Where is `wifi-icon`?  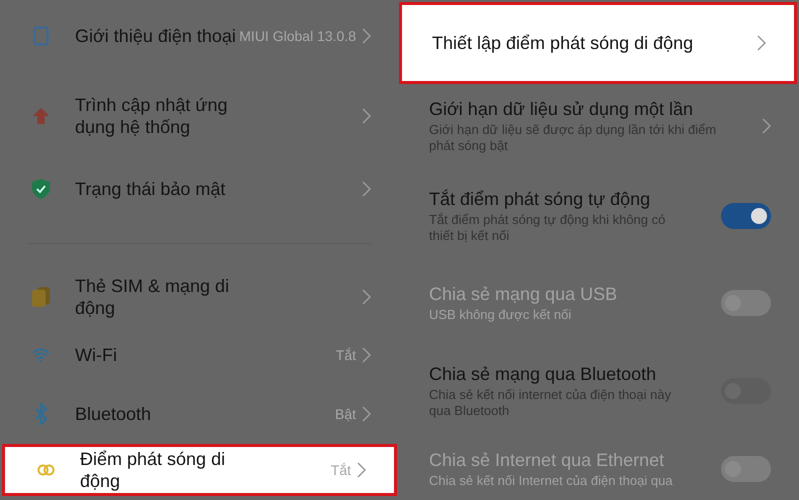
wifi-icon is located at coordinates (41, 355).